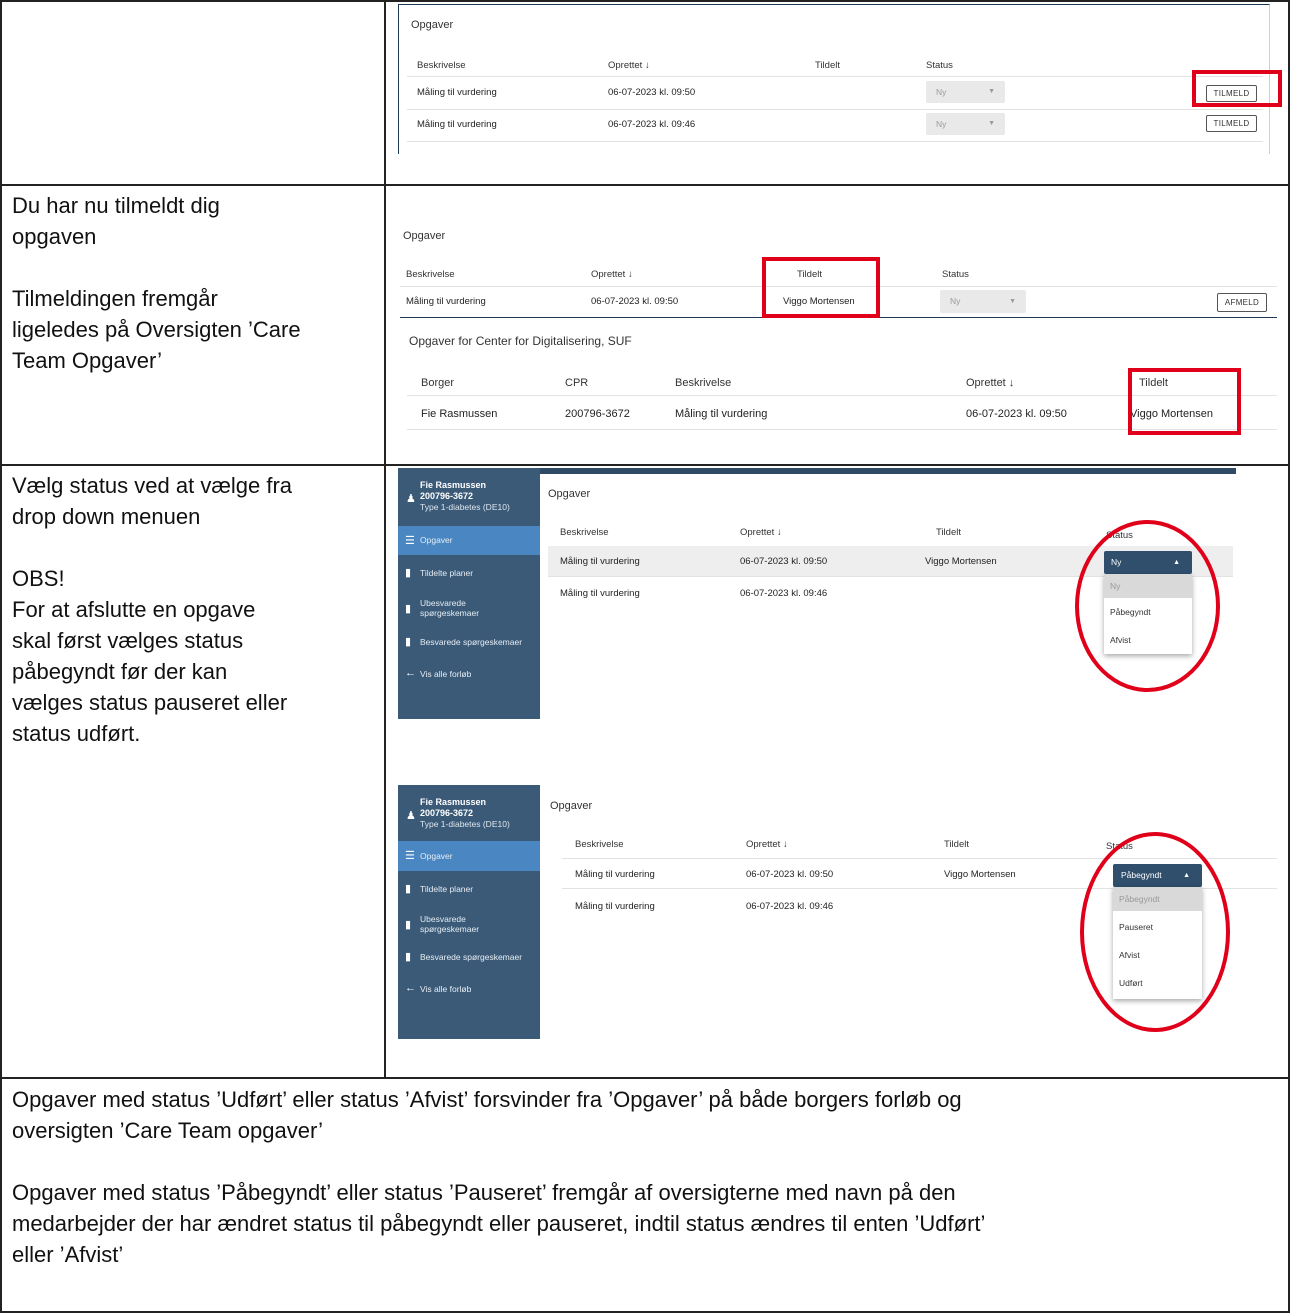 The width and height of the screenshot is (1290, 1313). Describe the element at coordinates (471, 957) in the screenshot. I see `sidebar-item-label: Besvarede spørgeskemaer` at that location.